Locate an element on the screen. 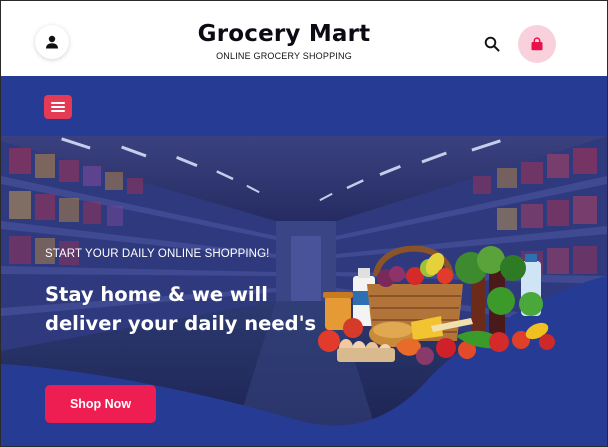  hero-headline-line-1: Stay home & we will is located at coordinates (156, 294).